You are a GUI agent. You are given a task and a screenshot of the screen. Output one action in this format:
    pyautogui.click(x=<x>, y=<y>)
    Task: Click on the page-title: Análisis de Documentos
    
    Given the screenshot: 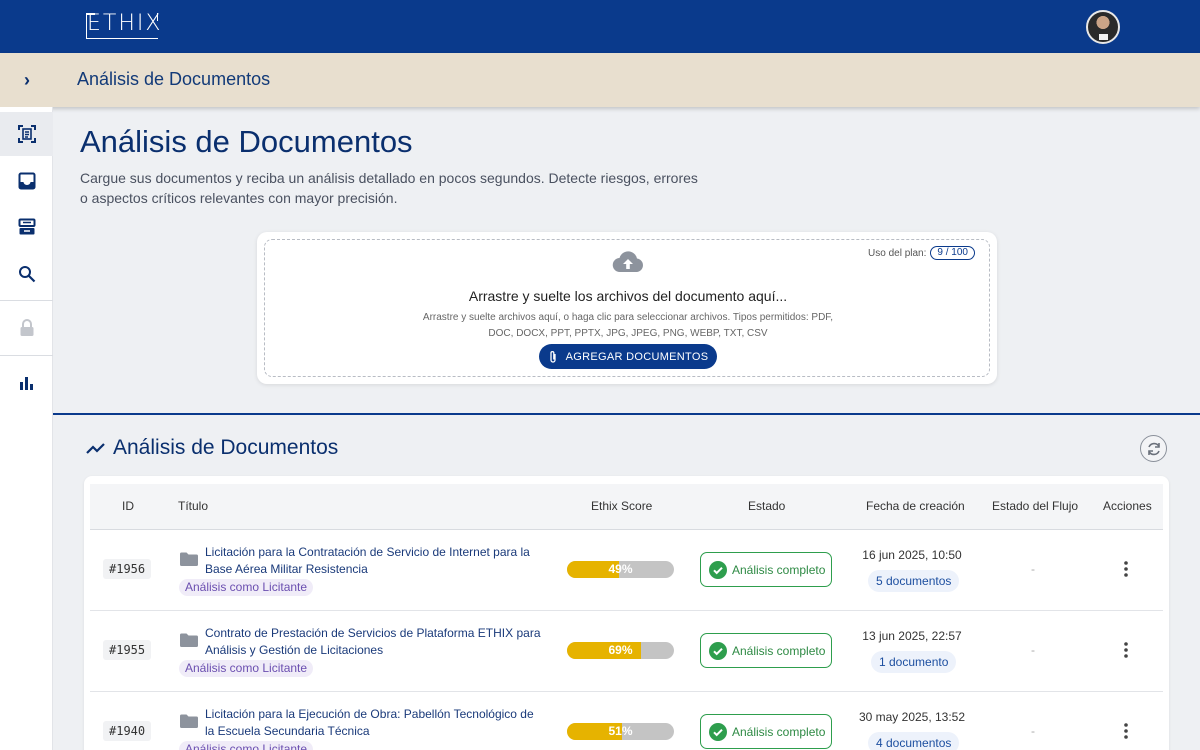 What is the action you would take?
    pyautogui.click(x=246, y=141)
    